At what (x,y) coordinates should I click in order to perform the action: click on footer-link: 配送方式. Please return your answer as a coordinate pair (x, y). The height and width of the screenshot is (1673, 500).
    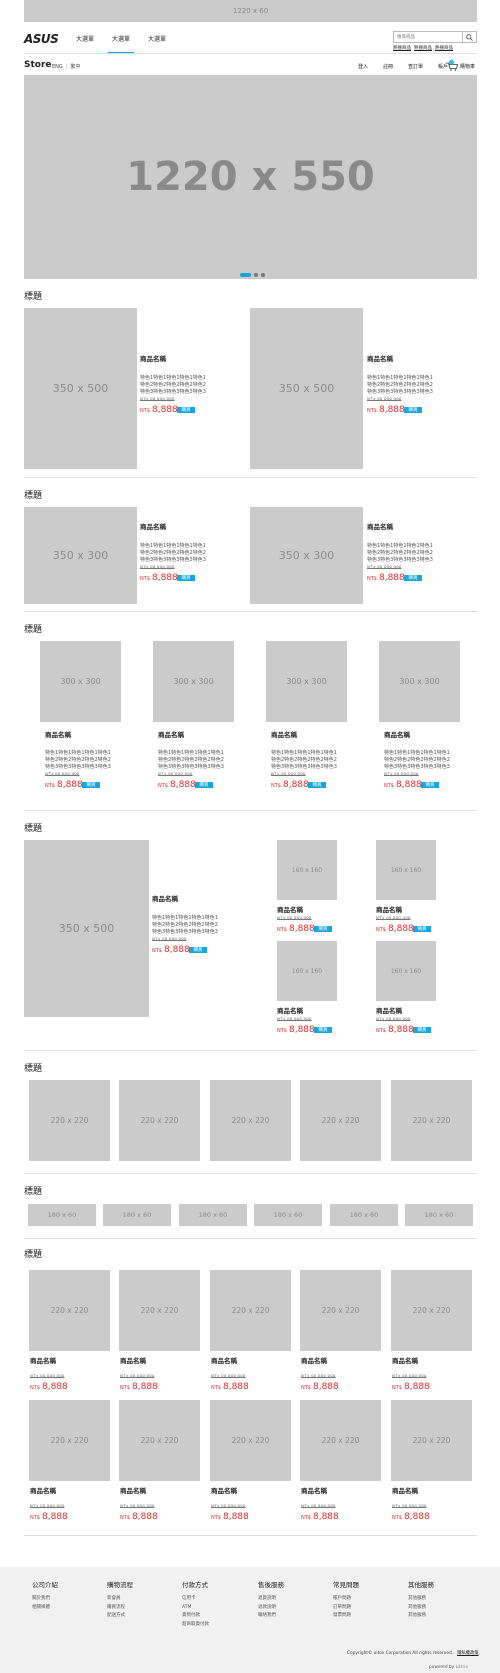
    Looking at the image, I should click on (120, 1616).